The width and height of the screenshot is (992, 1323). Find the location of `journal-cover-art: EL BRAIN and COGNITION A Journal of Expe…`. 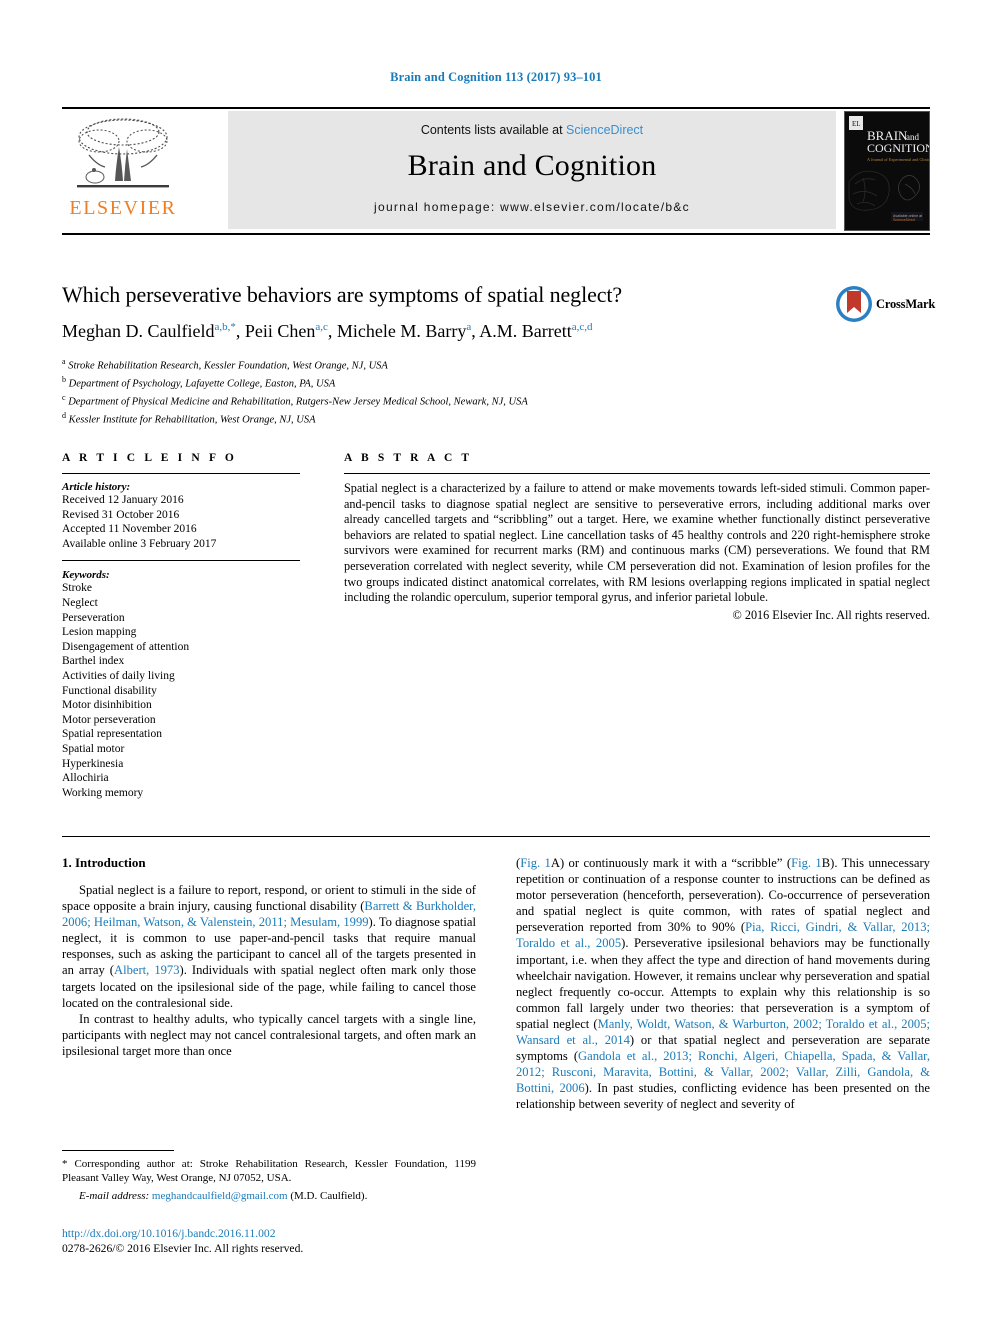

journal-cover-art: EL BRAIN and COGNITION A Journal of Expe… is located at coordinates (887, 171).